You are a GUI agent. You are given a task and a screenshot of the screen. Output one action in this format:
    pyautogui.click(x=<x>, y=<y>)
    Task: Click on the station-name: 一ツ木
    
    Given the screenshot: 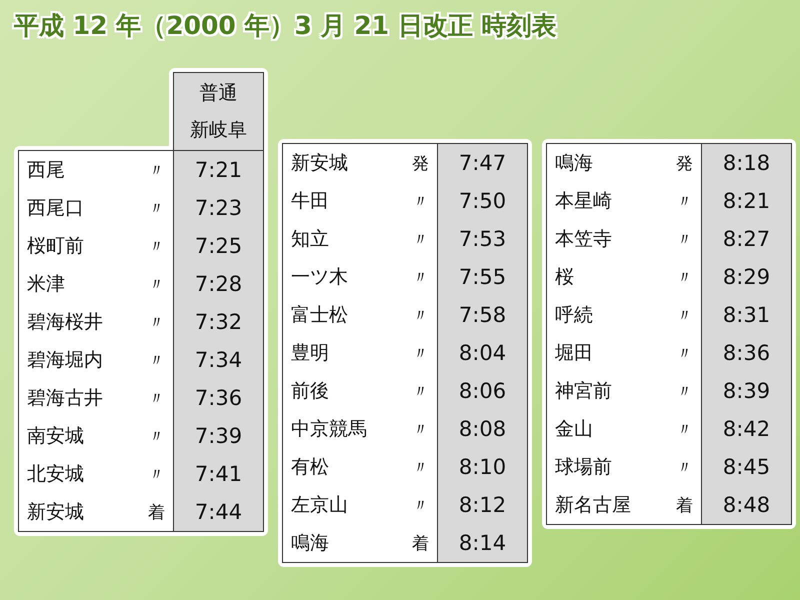 What is the action you would take?
    pyautogui.click(x=319, y=277)
    